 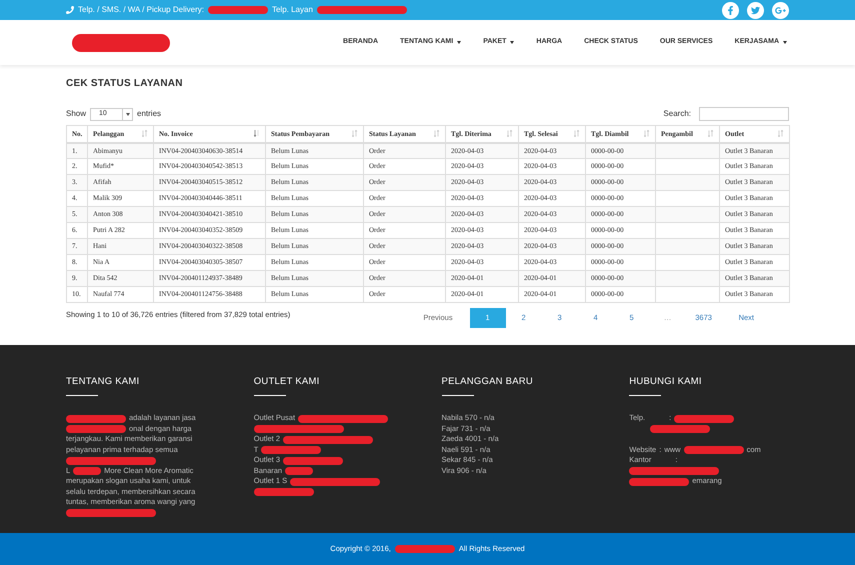 I want to click on footer-heading: TENTANG KAMI, so click(x=103, y=382).